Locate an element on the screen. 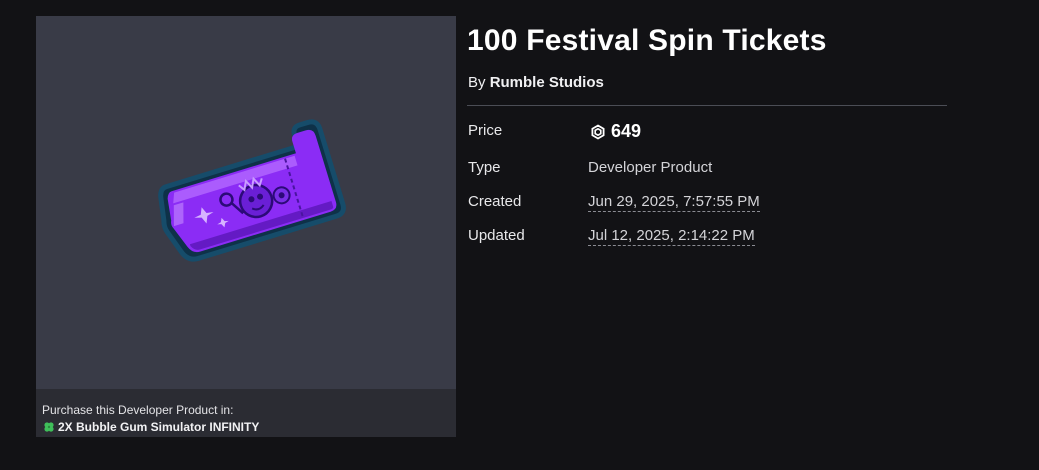 The image size is (1039, 470). divider is located at coordinates (707, 105).